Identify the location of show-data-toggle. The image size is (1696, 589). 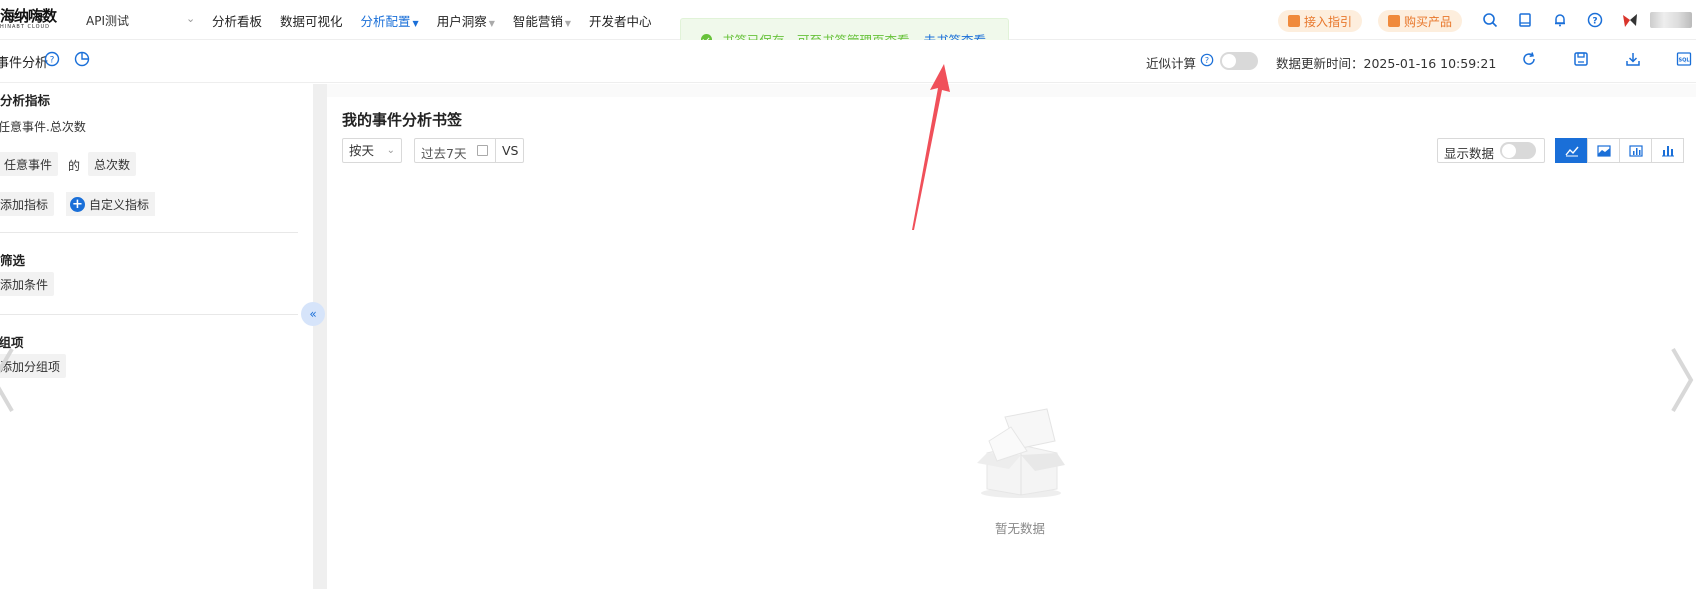
(1518, 150).